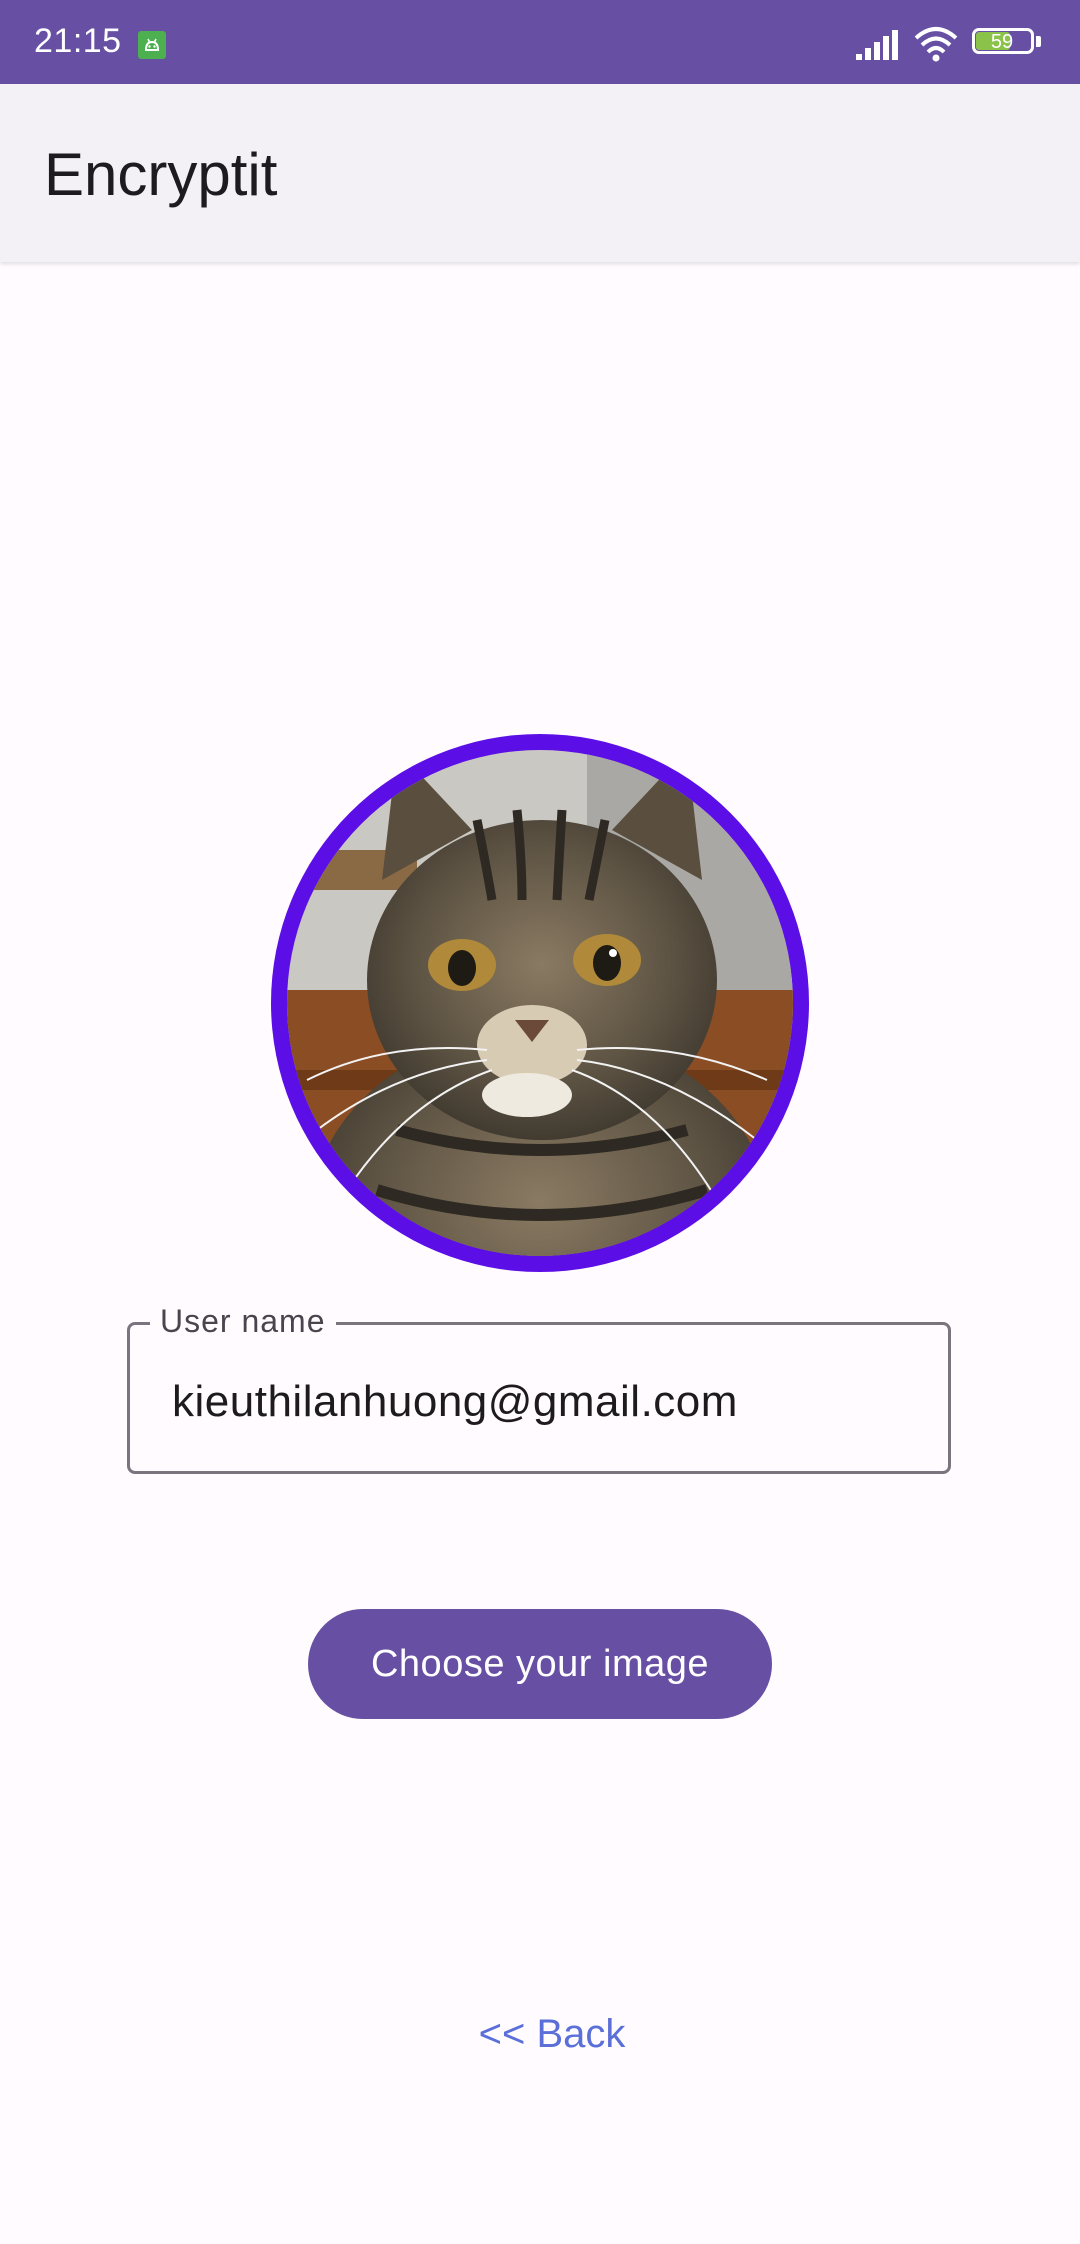 The width and height of the screenshot is (1080, 2244). What do you see at coordinates (540, 42) in the screenshot?
I see `status-bar: 21:15 59` at bounding box center [540, 42].